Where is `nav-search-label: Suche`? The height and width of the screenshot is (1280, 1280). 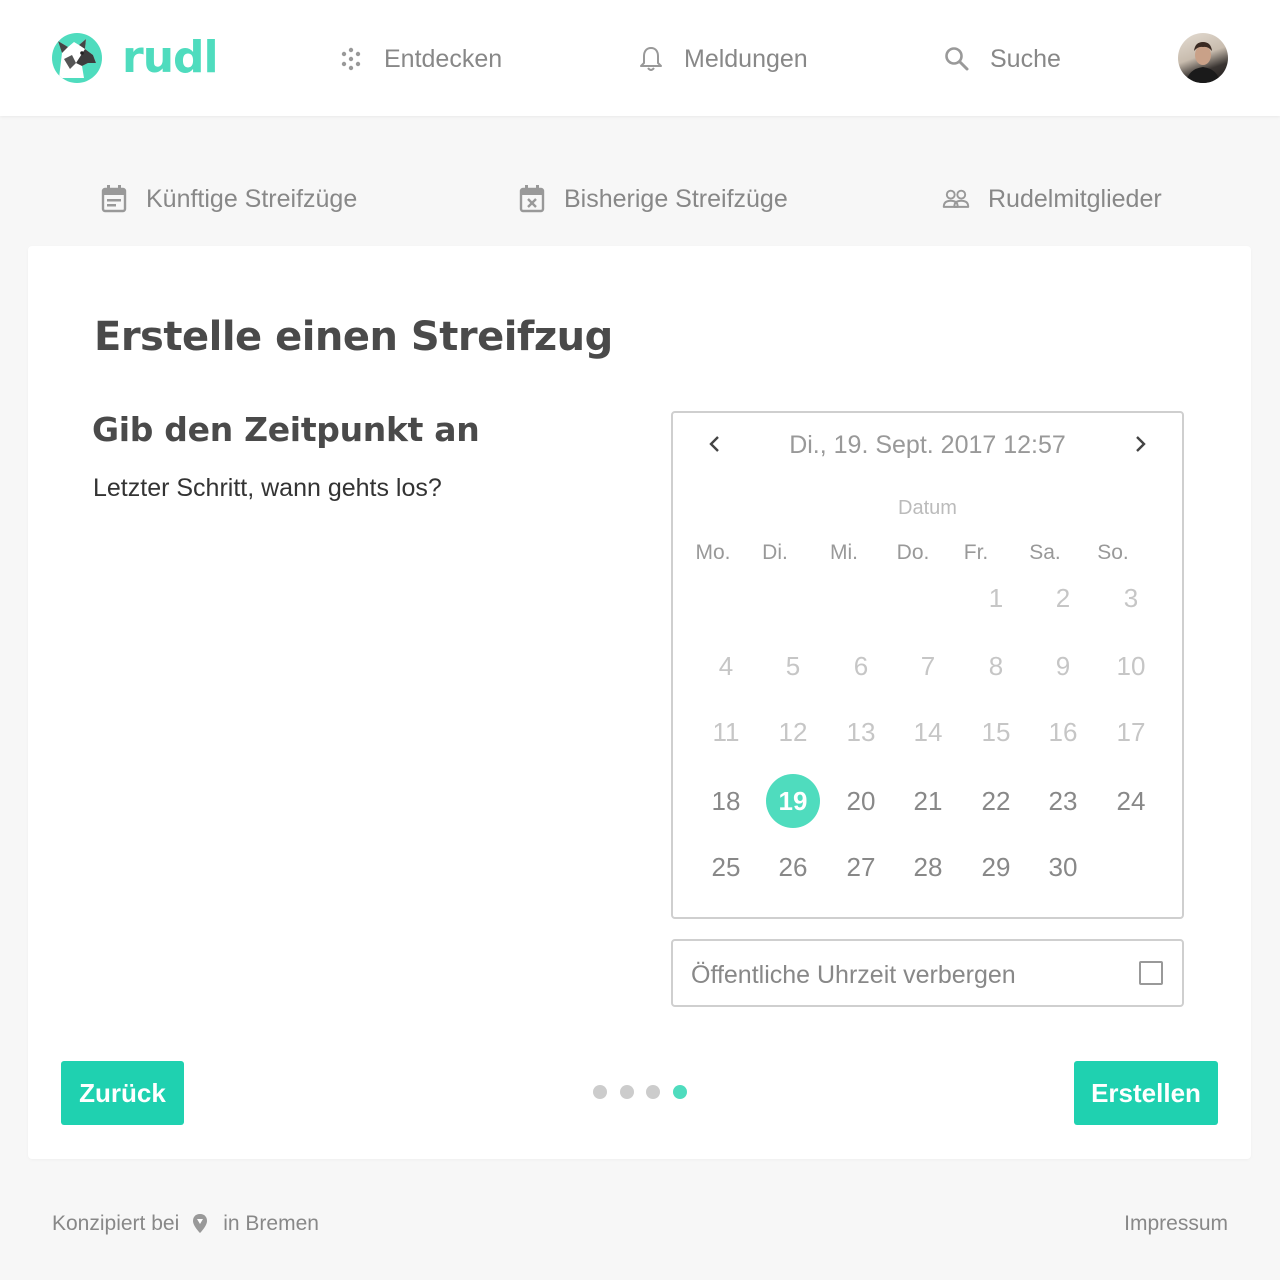
nav-search-label: Suche is located at coordinates (1025, 58).